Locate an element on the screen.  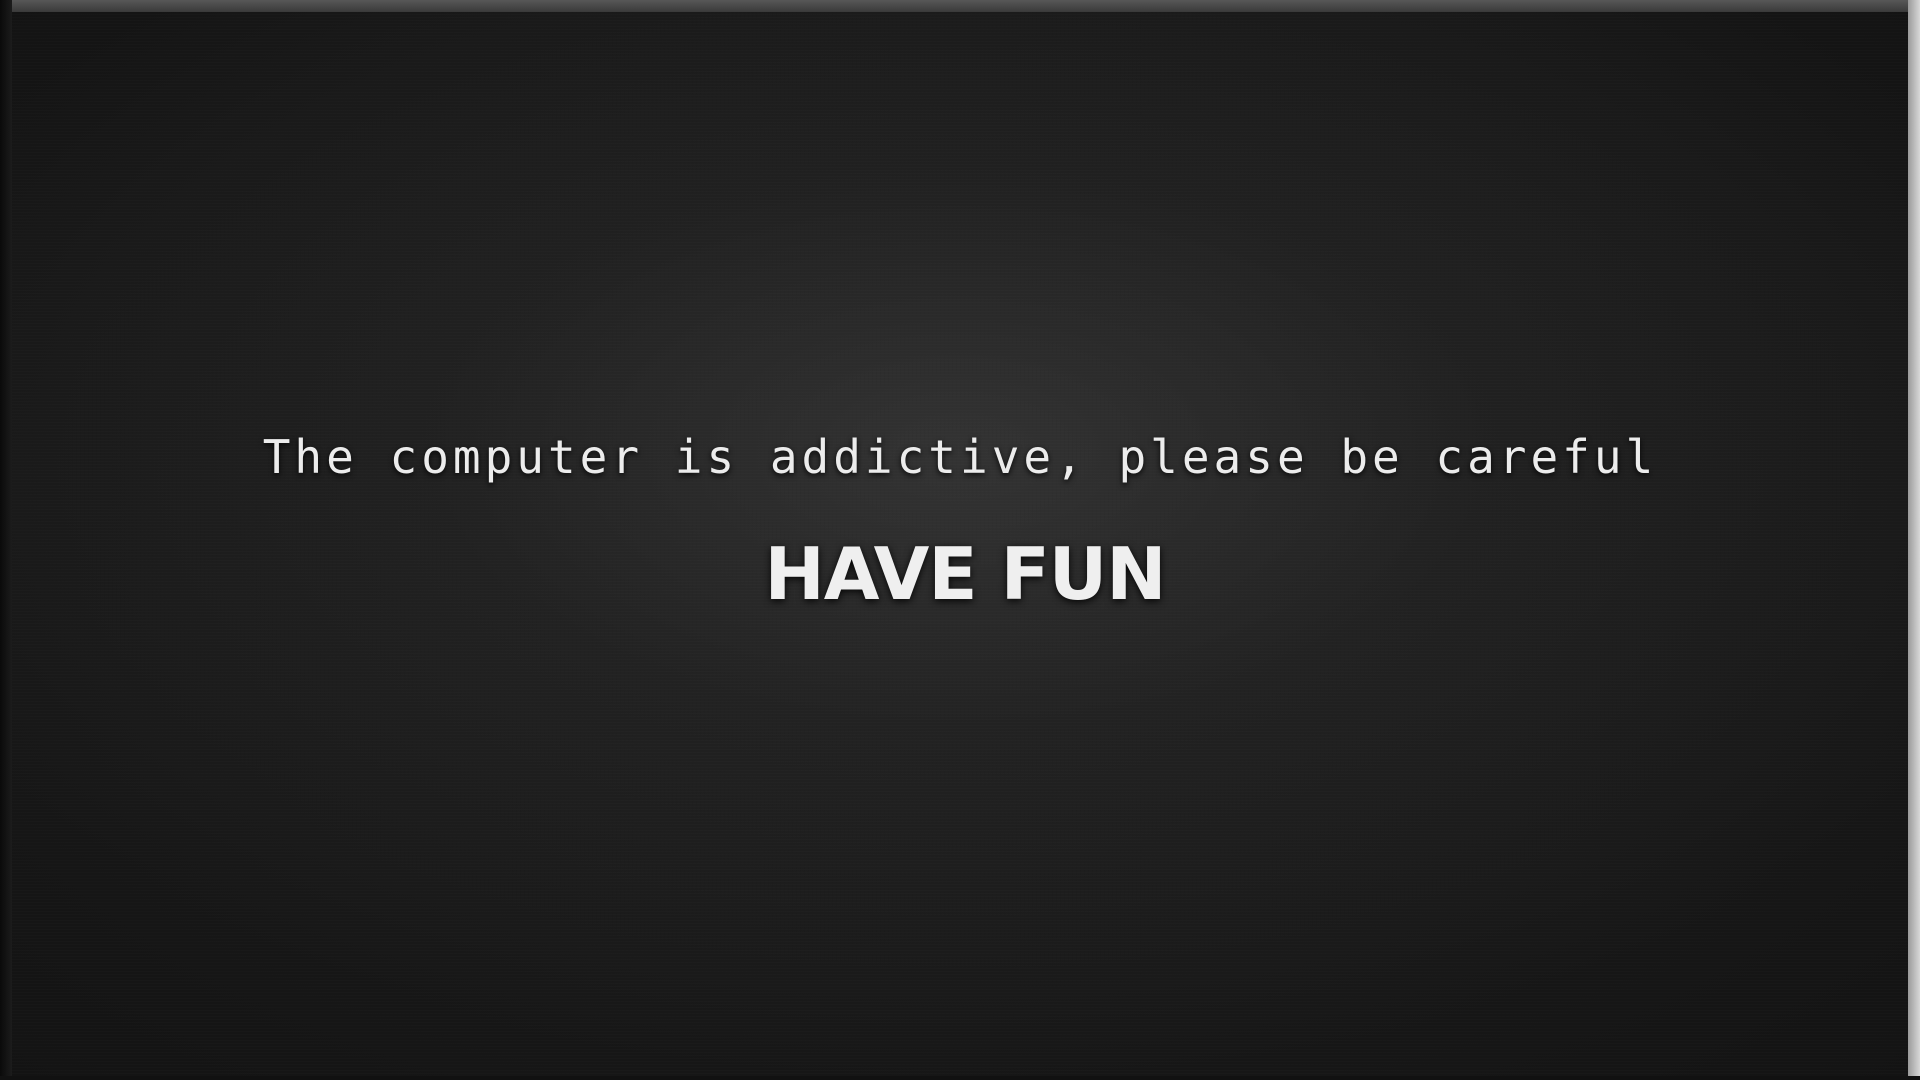
frame-bottom-edge is located at coordinates (960, 1078).